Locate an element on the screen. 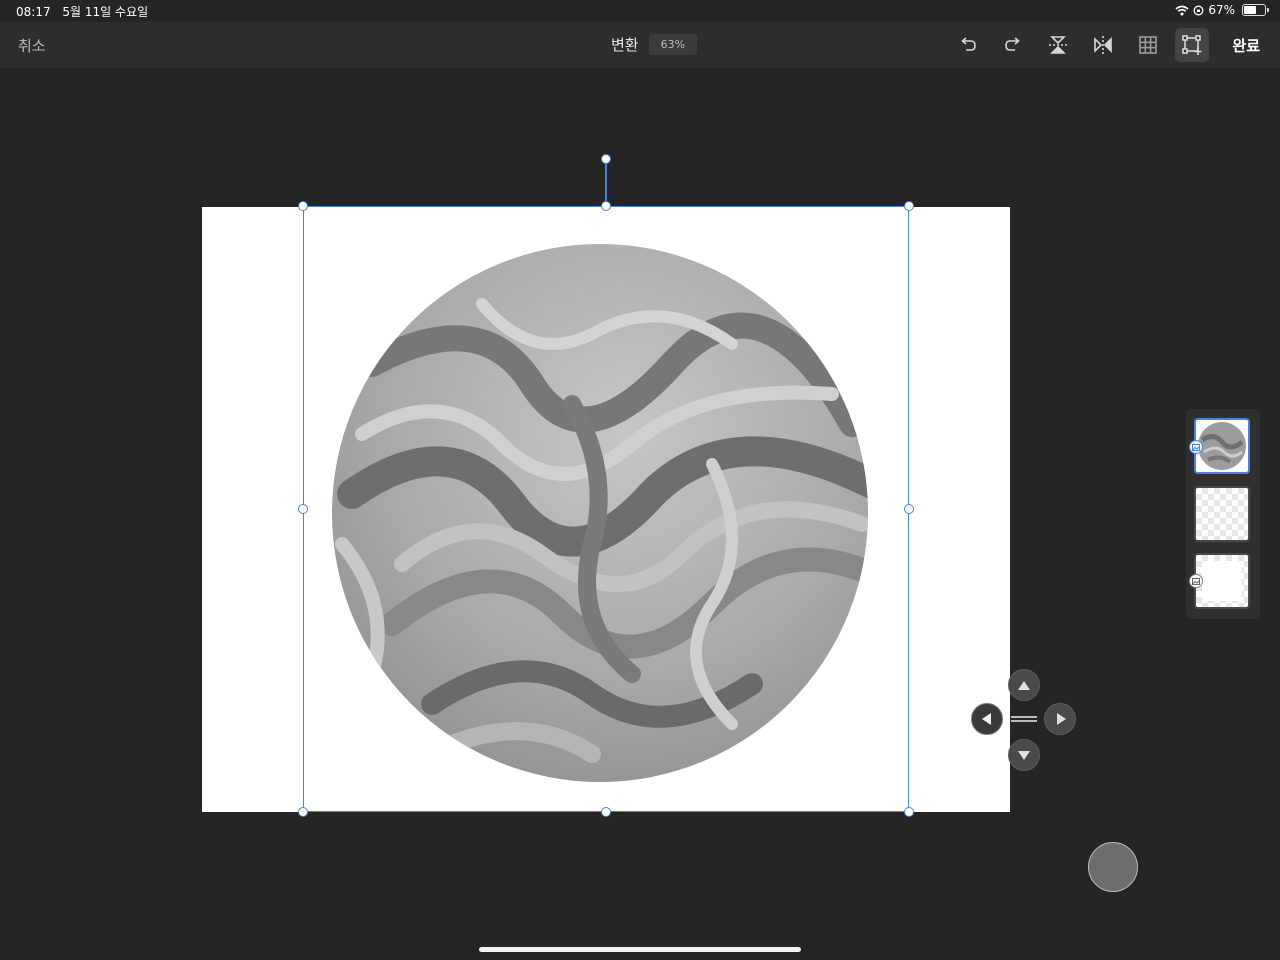 The height and width of the screenshot is (960, 1280). rotation-handle is located at coordinates (606, 159).